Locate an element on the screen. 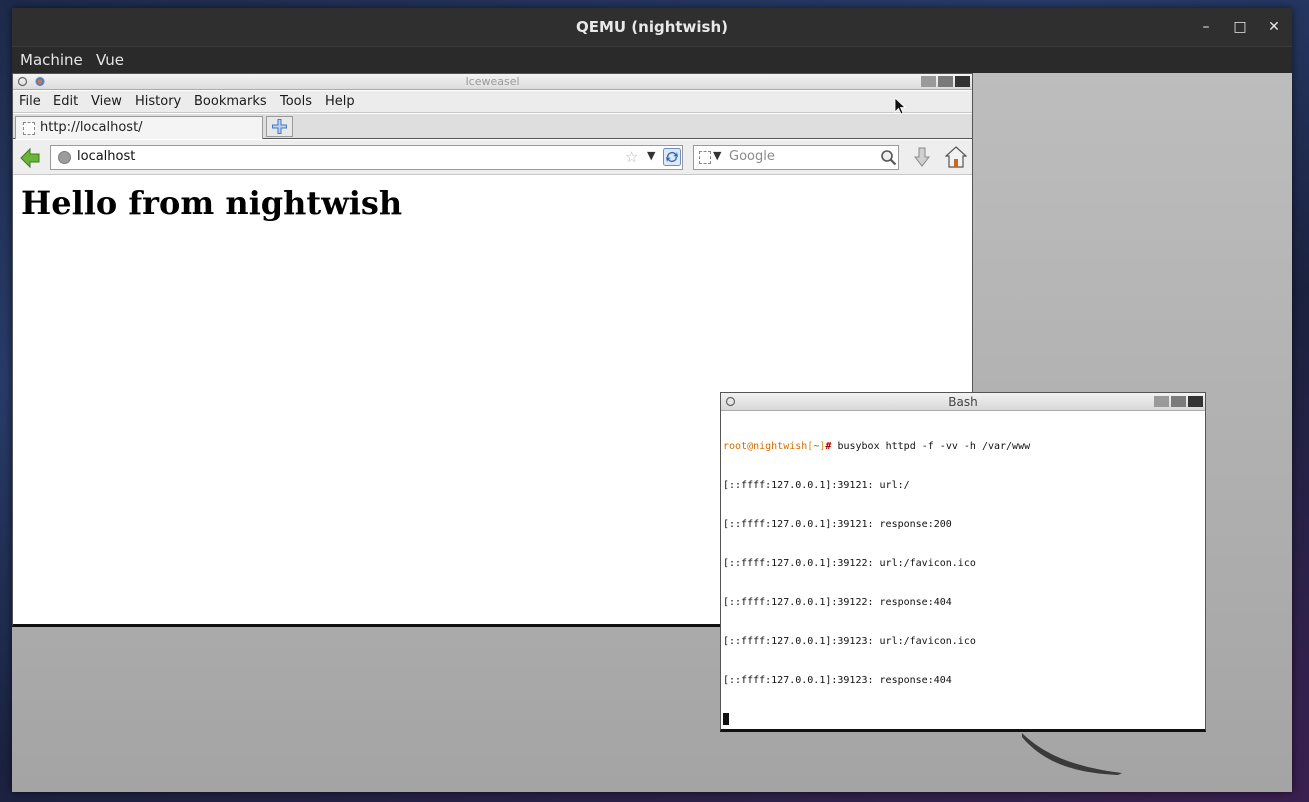  search-engine-icon is located at coordinates (705, 157).